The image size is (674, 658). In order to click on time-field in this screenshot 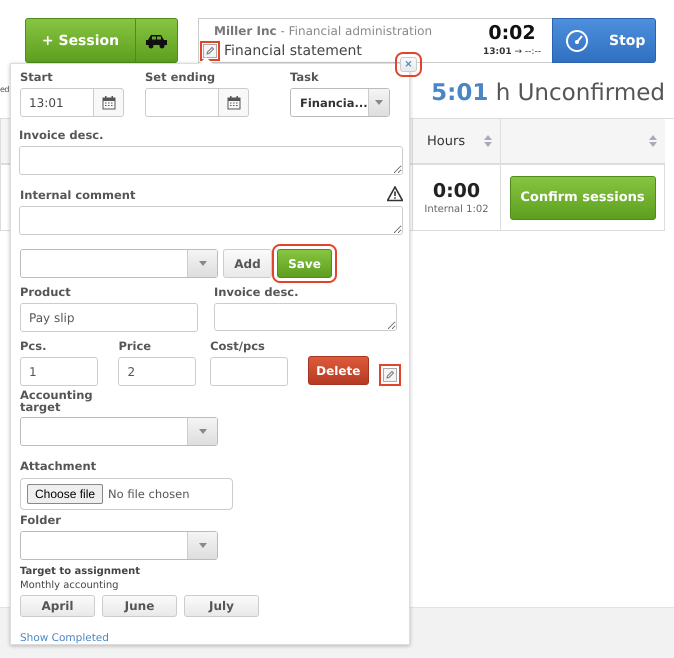, I will do `click(182, 102)`.